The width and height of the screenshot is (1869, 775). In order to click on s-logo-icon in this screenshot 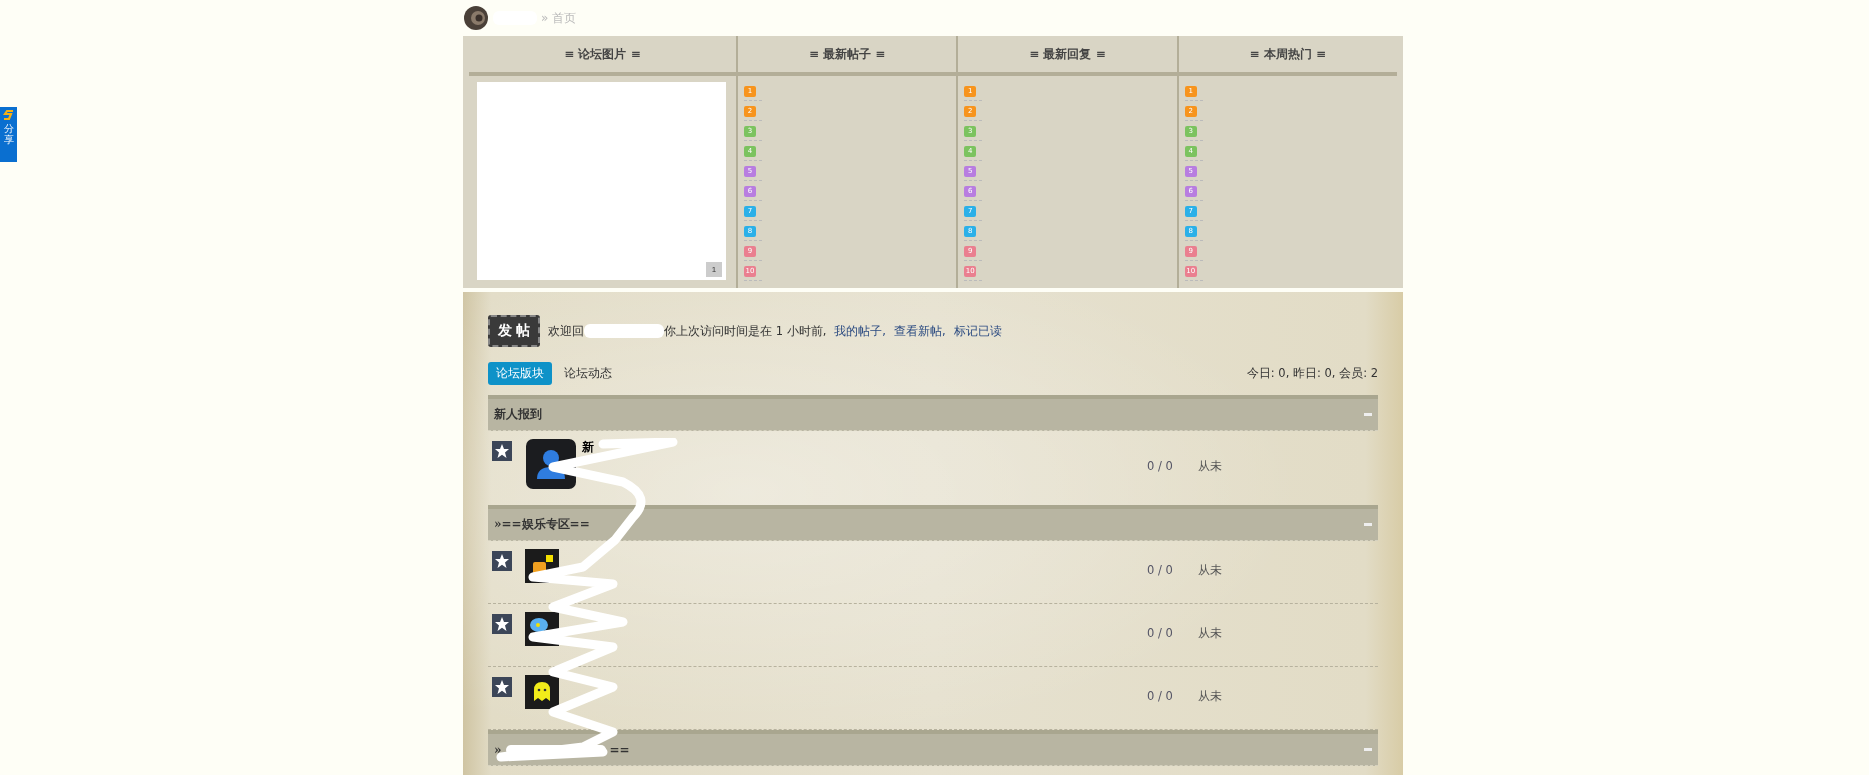, I will do `click(8, 115)`.